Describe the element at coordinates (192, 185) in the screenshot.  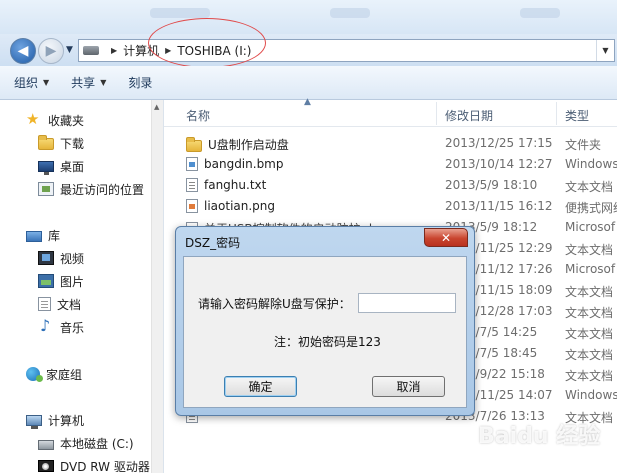
I see `text-file-icon` at that location.